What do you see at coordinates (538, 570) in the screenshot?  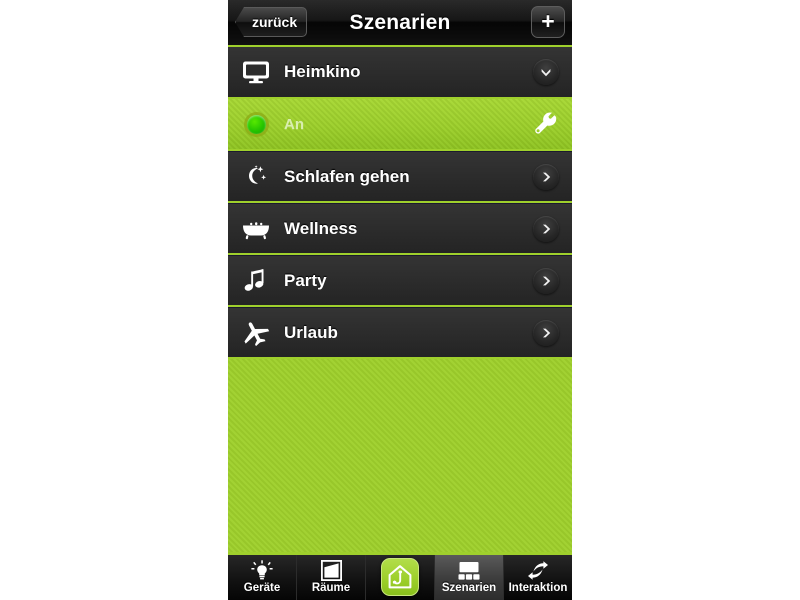 I see `exchange-arrows-icon` at bounding box center [538, 570].